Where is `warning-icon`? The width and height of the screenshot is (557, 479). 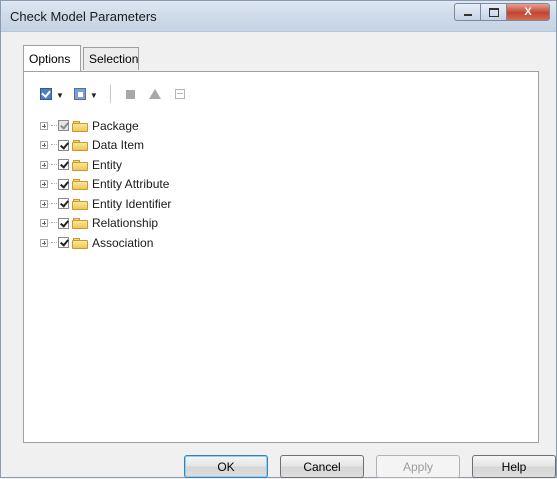
warning-icon is located at coordinates (154, 94).